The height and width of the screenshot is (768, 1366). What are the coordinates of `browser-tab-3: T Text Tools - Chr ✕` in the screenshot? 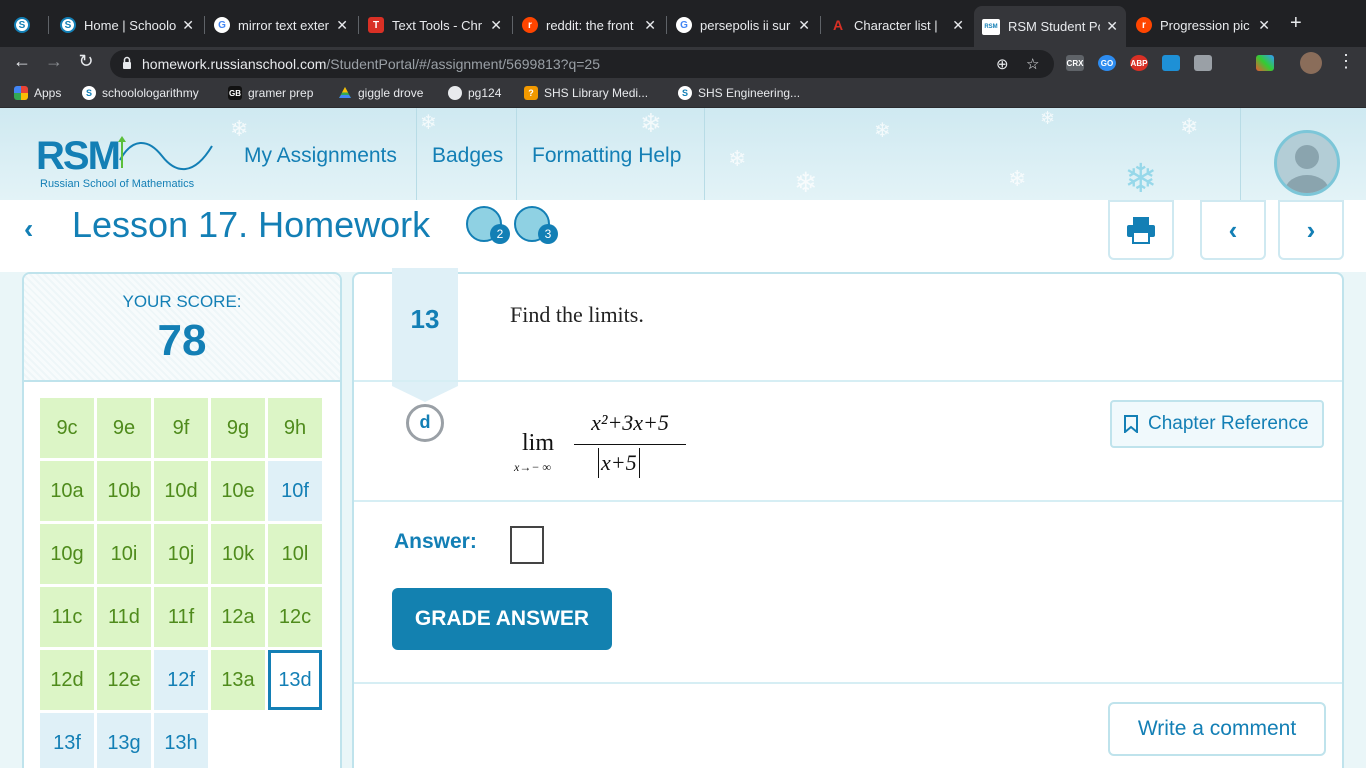 It's located at (435, 25).